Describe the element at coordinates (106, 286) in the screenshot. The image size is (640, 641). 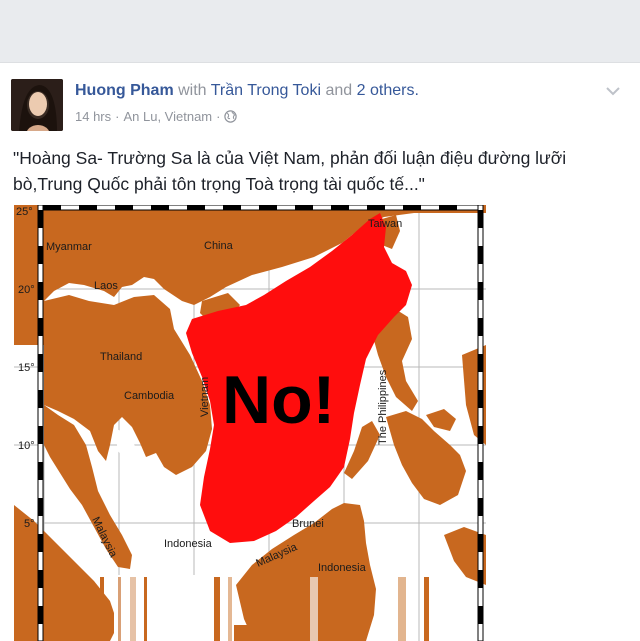
I see `label-laos: Laos` at that location.